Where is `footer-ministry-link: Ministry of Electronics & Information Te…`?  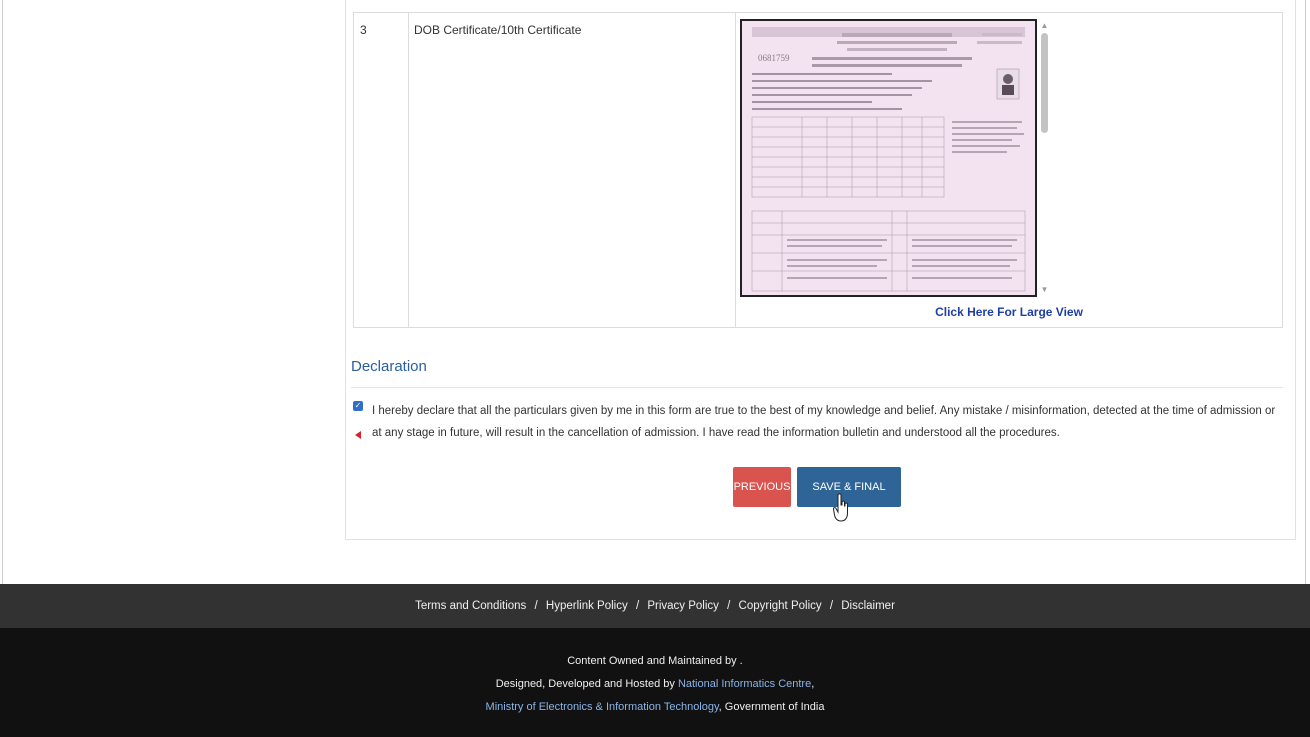 footer-ministry-link: Ministry of Electronics & Information Te… is located at coordinates (602, 707).